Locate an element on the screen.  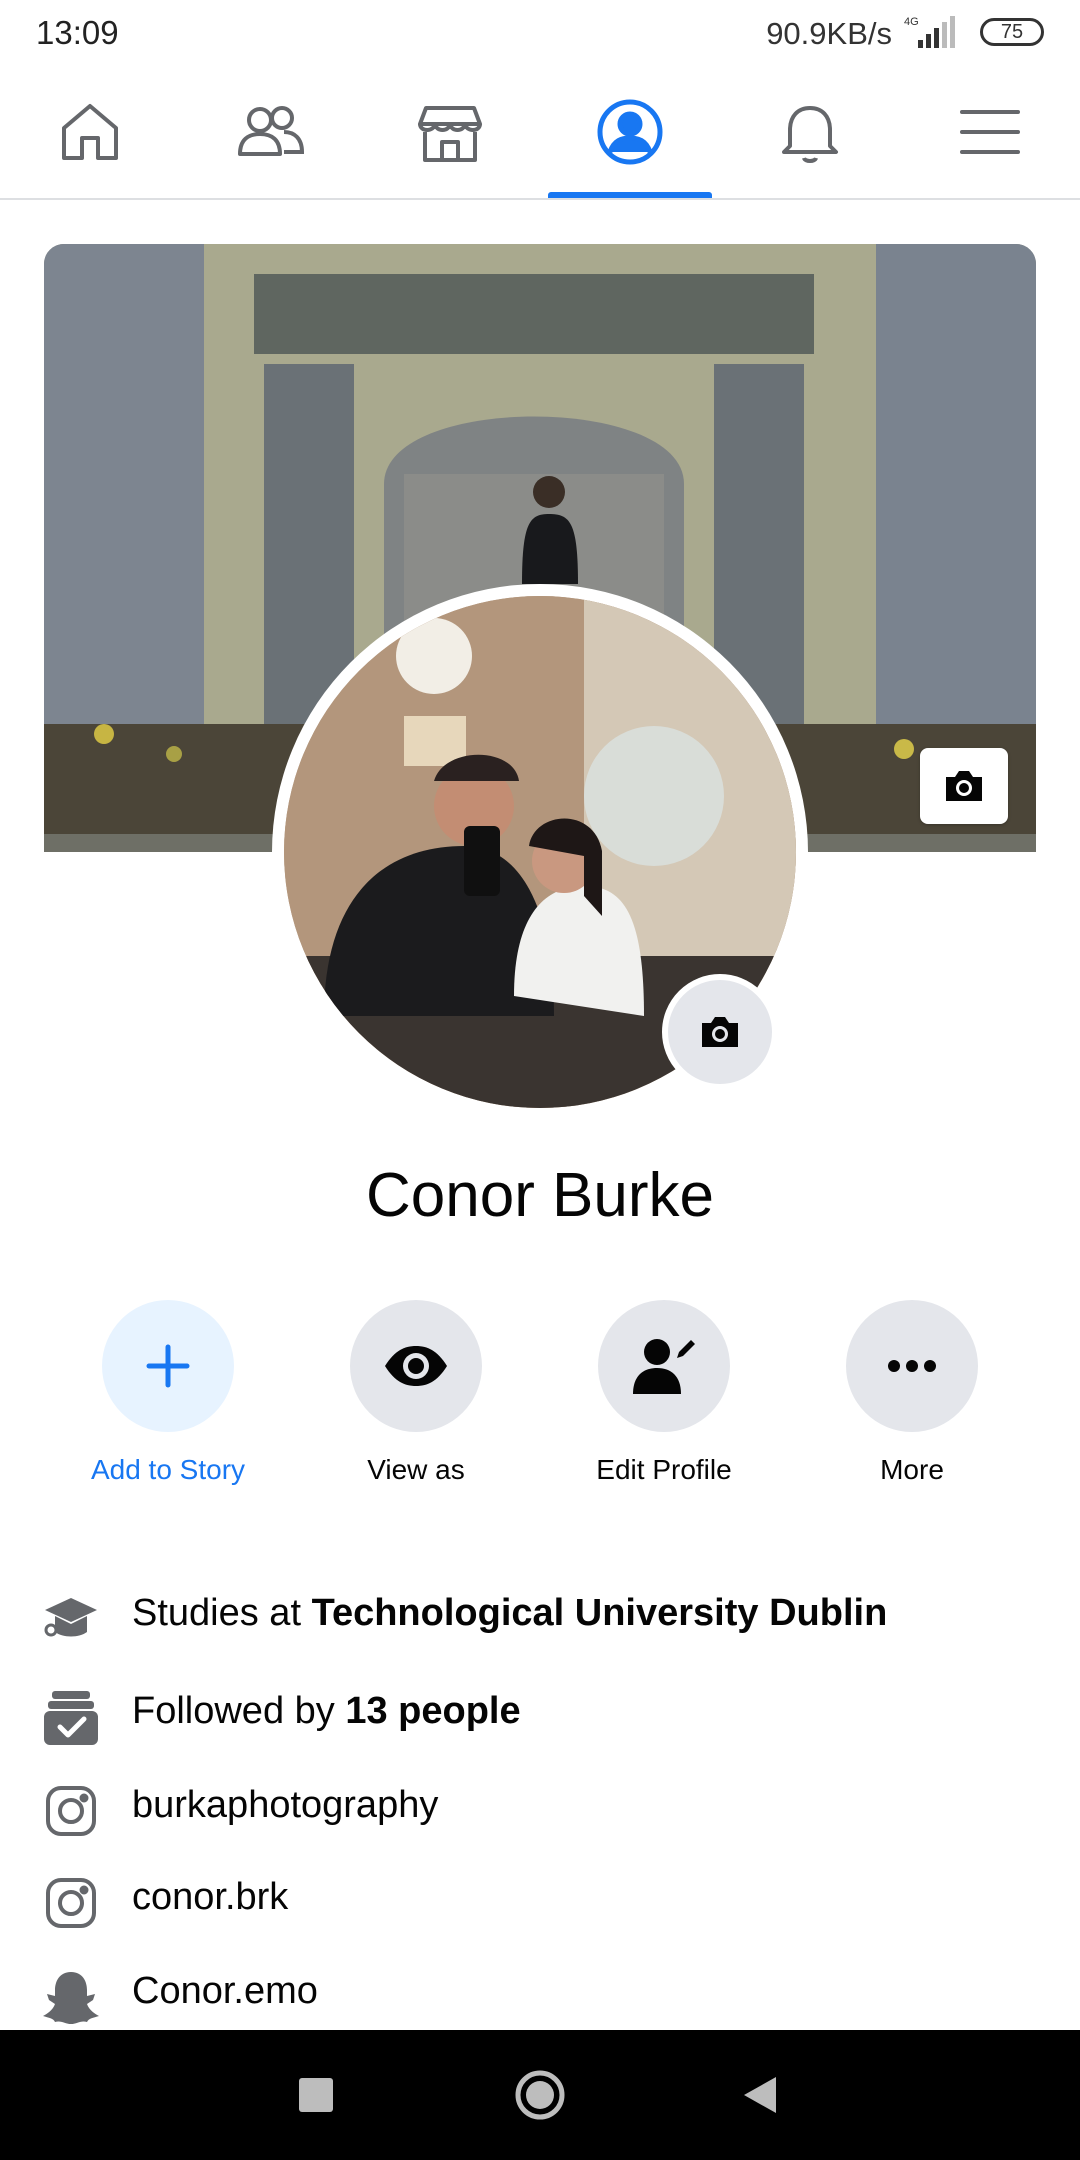
detail-followers: Followed by 13 people is located at coordinates (540, 1714).